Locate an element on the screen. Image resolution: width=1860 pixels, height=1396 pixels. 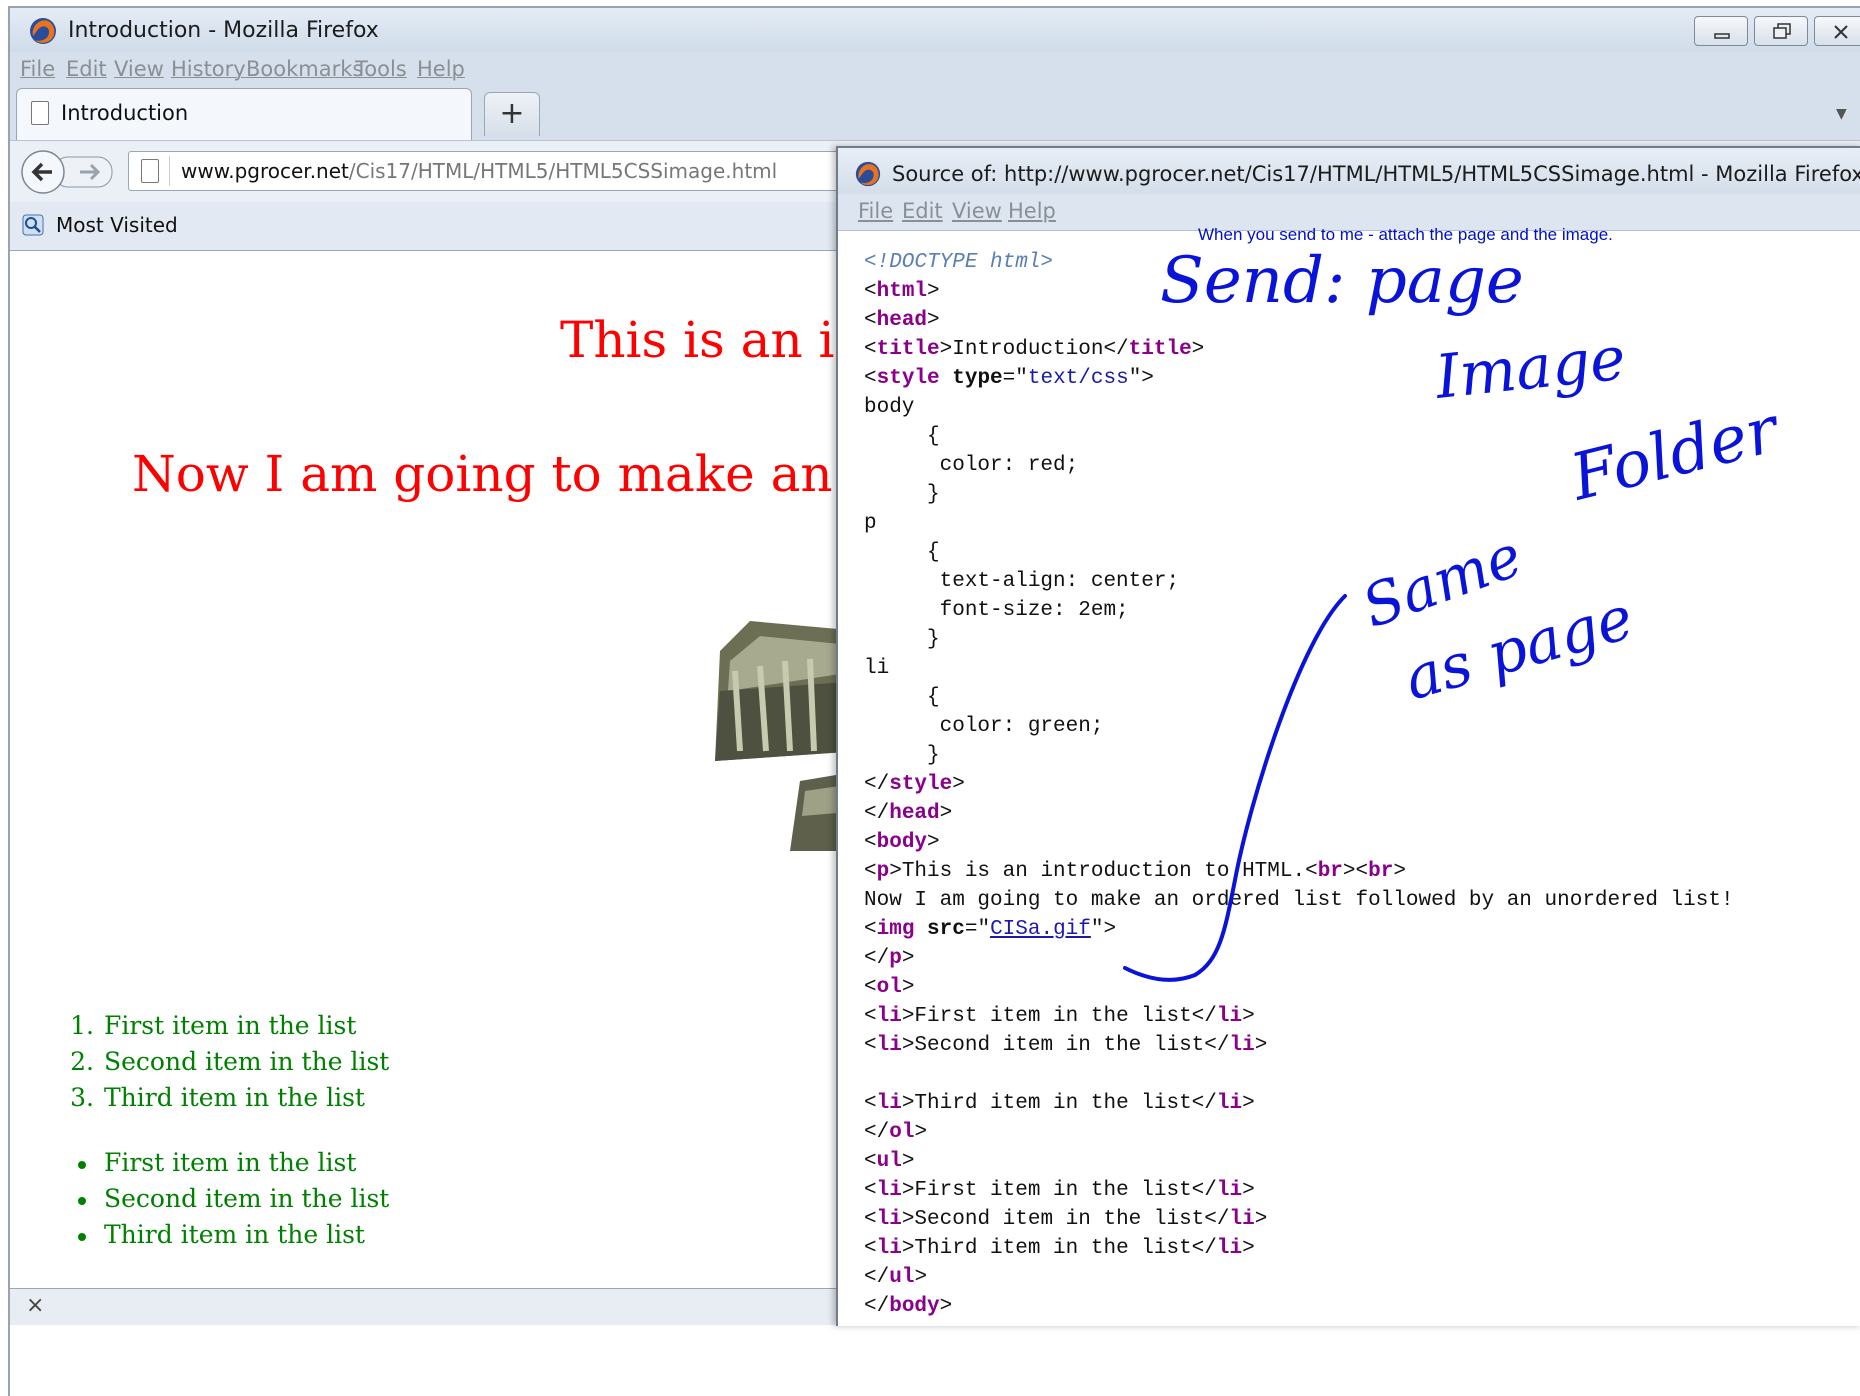
src-menu-file: File is located at coordinates (875, 211).